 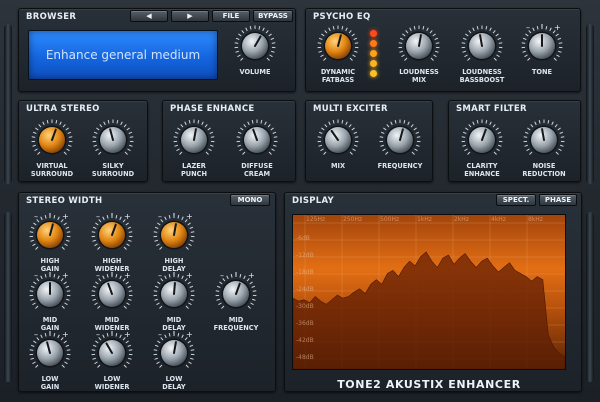 I want to click on mid-frequency-knob: – +, so click(x=236, y=294).